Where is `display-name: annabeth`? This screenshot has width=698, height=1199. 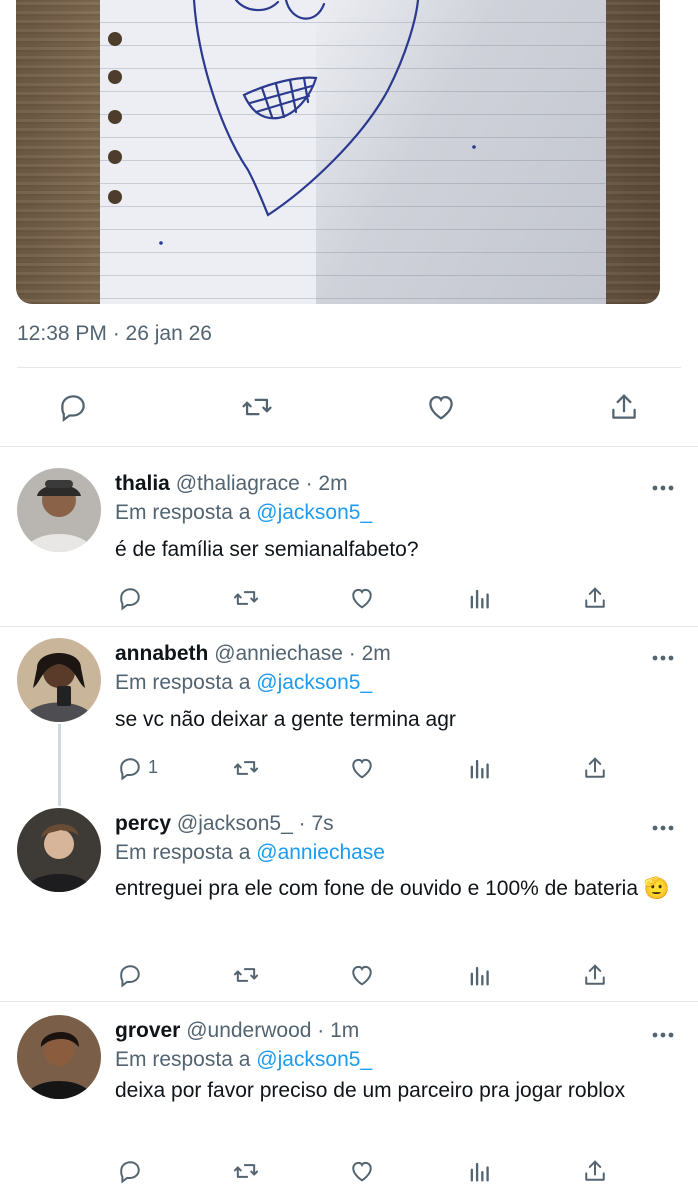
display-name: annabeth is located at coordinates (161, 653).